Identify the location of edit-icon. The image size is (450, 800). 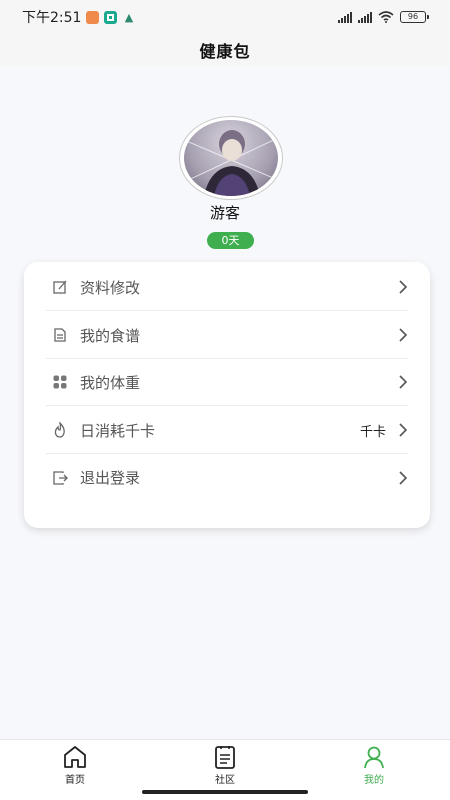
(60, 287).